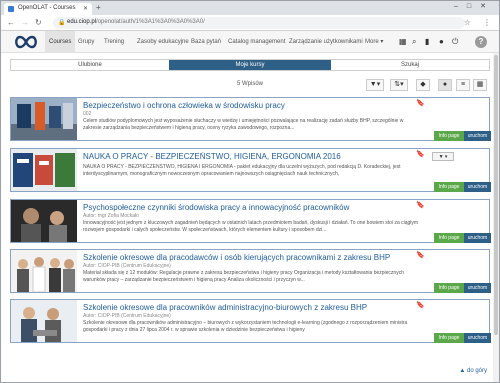 This screenshot has width=500, height=383. What do you see at coordinates (87, 114) in the screenshot?
I see `course-author: 002` at bounding box center [87, 114].